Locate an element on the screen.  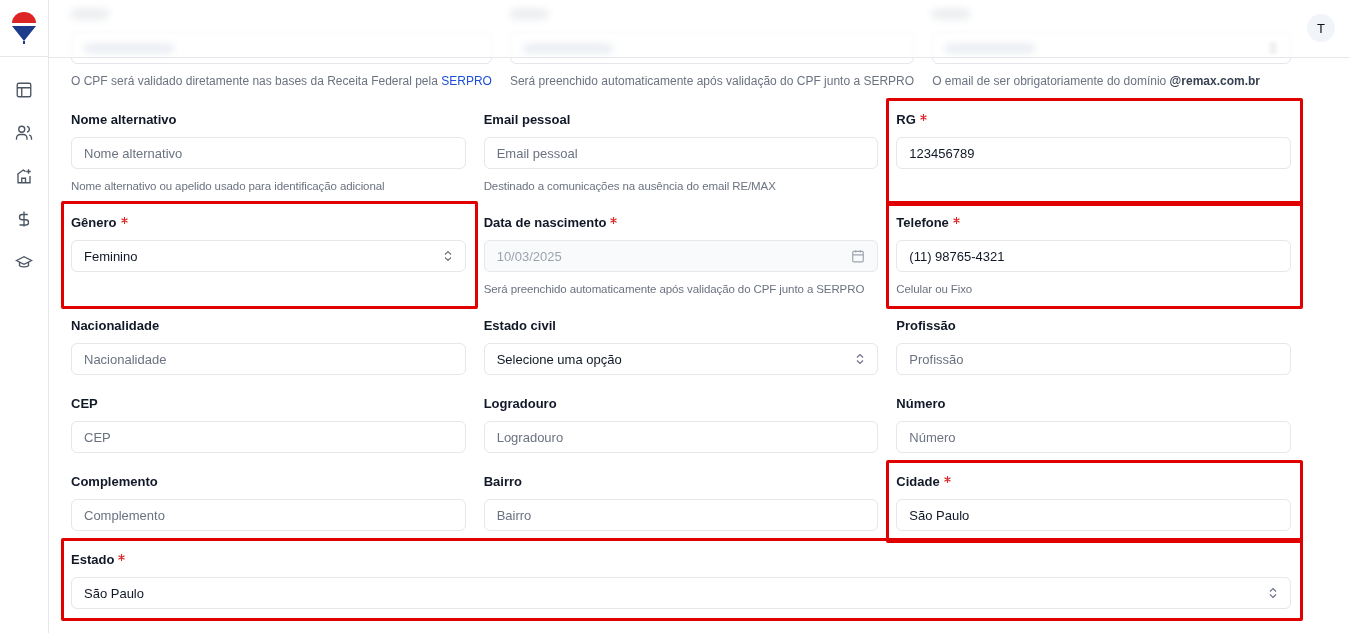
field-label: Email pessoal is located at coordinates (527, 120).